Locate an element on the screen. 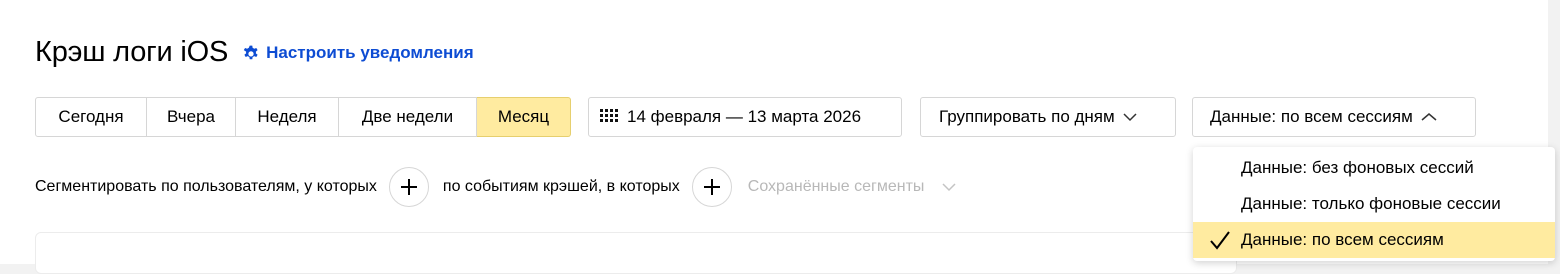 Image resolution: width=1560 pixels, height=274 pixels. period-month: Месяц is located at coordinates (524, 117).